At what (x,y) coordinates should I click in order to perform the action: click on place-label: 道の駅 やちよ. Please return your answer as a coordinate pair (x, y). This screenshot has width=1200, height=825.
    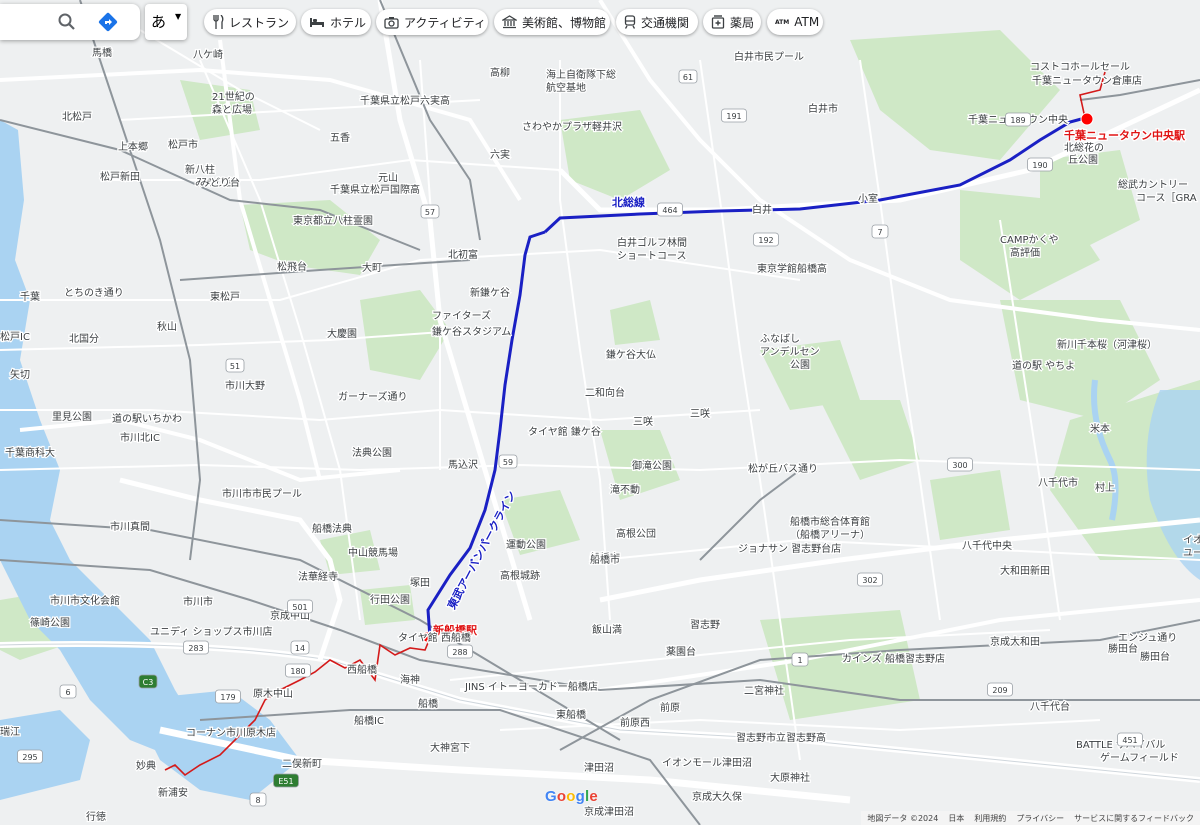
    Looking at the image, I should click on (1044, 366).